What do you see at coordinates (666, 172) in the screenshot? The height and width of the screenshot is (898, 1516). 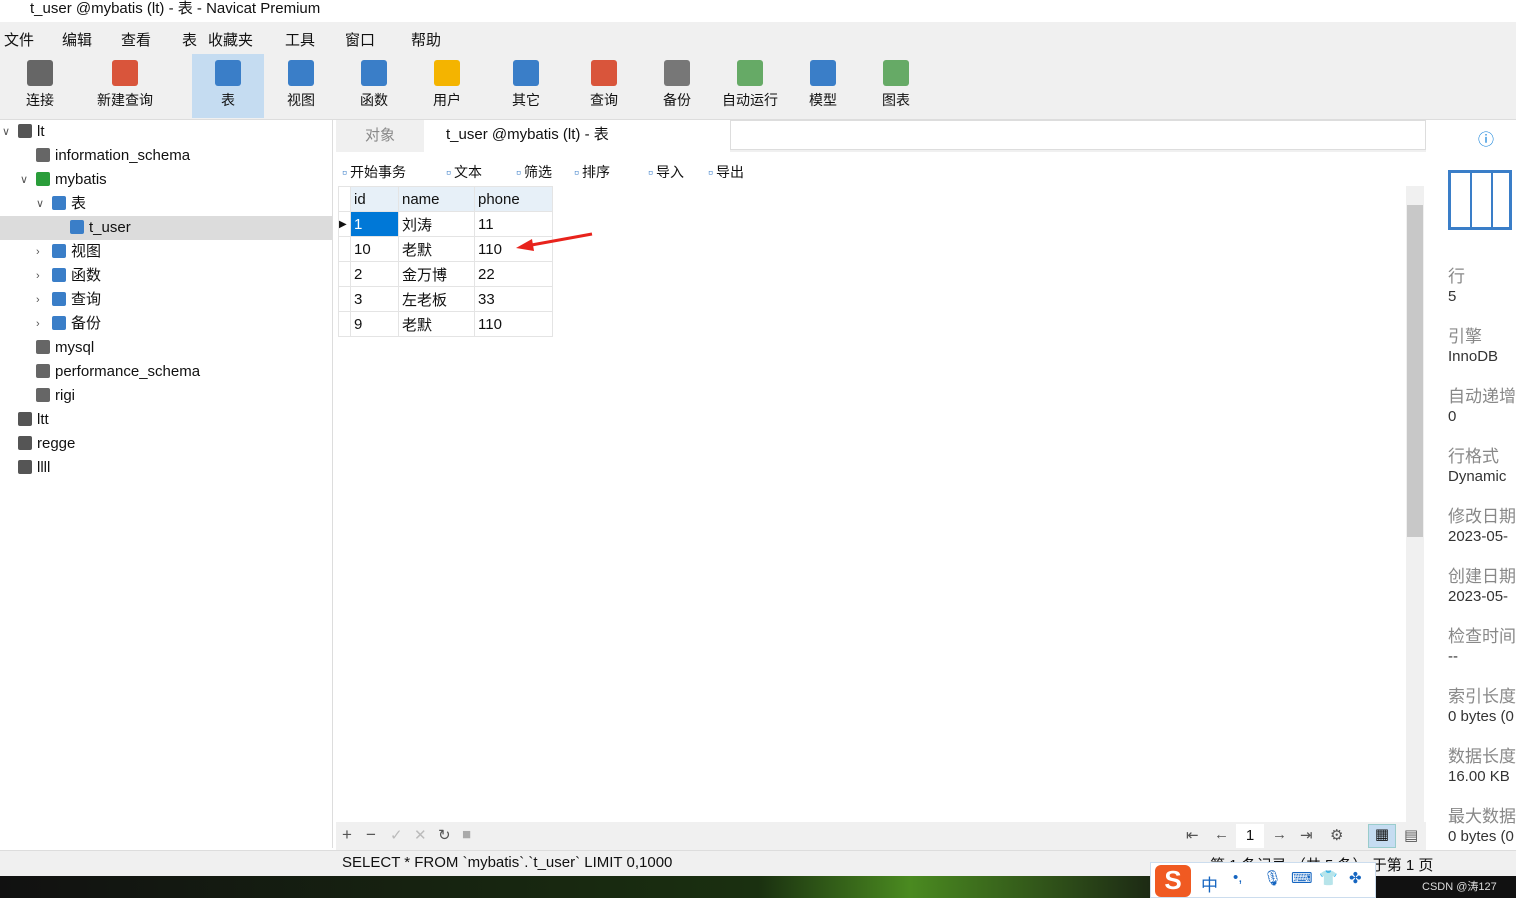 I see `subtoolbar-button: ▫ 导入` at bounding box center [666, 172].